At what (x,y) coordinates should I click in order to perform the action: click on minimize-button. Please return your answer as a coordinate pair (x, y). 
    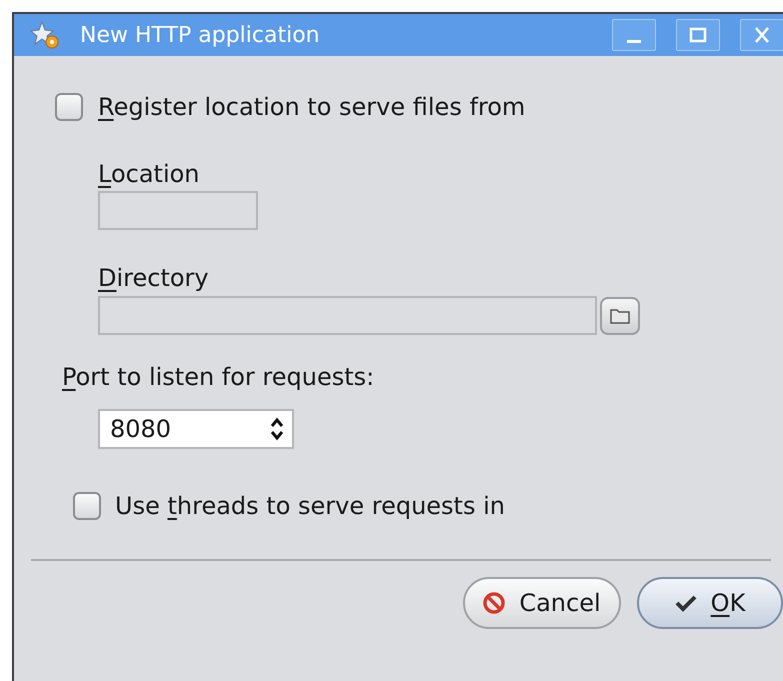
    Looking at the image, I should click on (634, 35).